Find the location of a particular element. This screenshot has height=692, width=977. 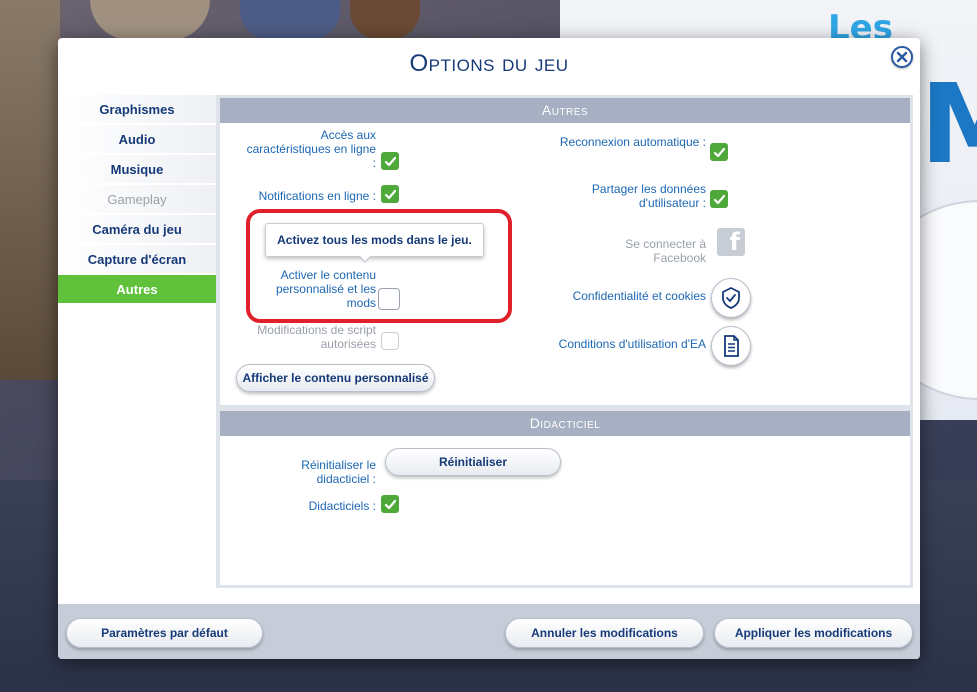

close-button is located at coordinates (902, 57).